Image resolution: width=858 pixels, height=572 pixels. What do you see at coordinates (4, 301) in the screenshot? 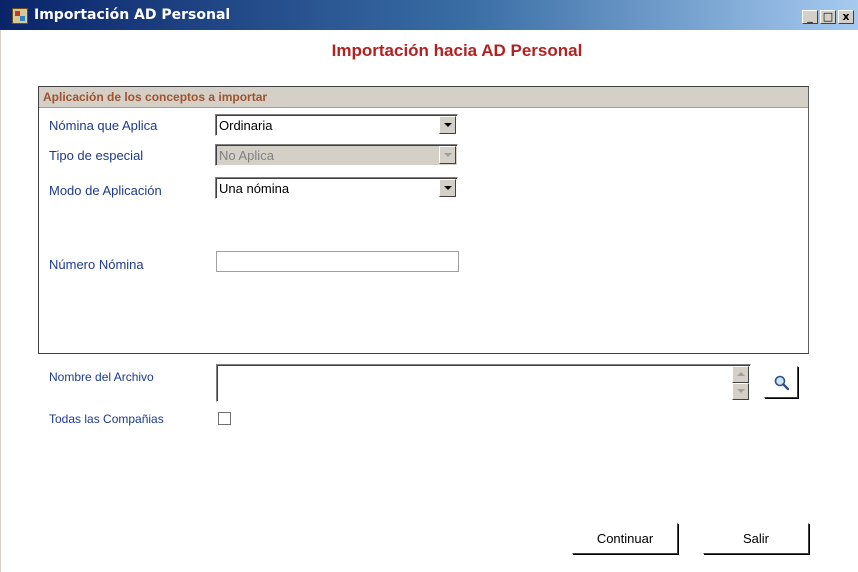
I see `window-border` at bounding box center [4, 301].